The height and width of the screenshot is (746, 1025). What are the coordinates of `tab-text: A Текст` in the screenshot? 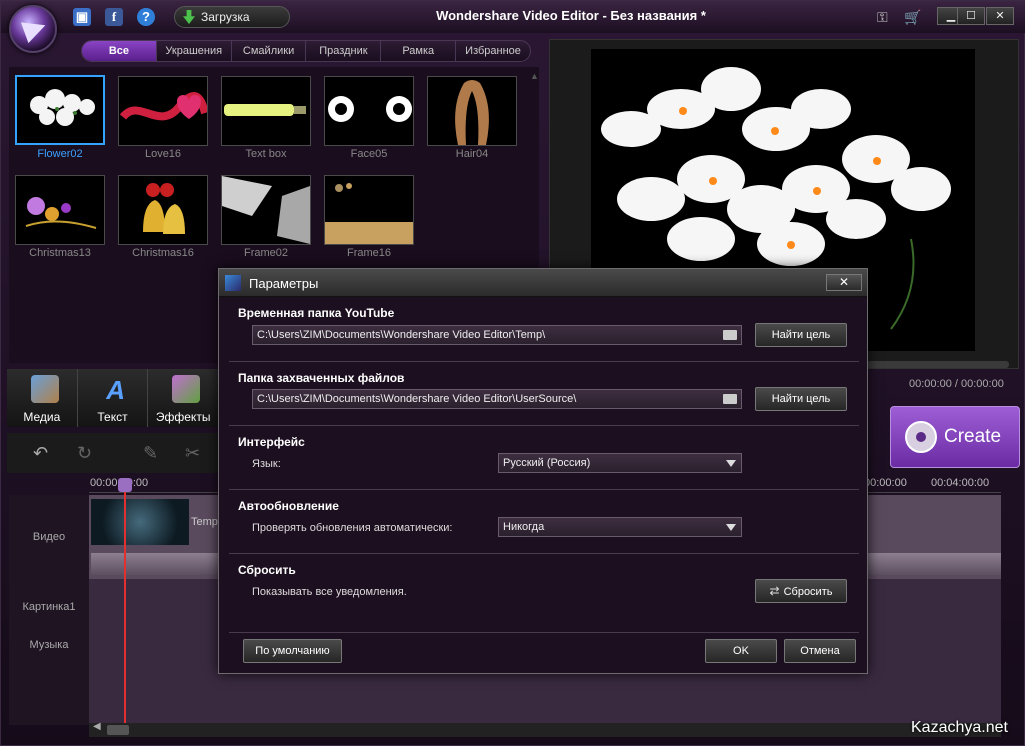 It's located at (113, 398).